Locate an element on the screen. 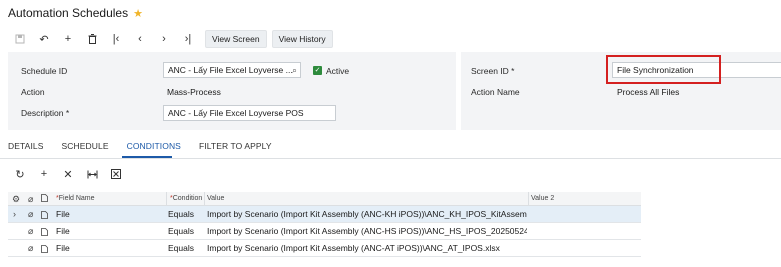  delete-row-icon: ✕ is located at coordinates (68, 174).